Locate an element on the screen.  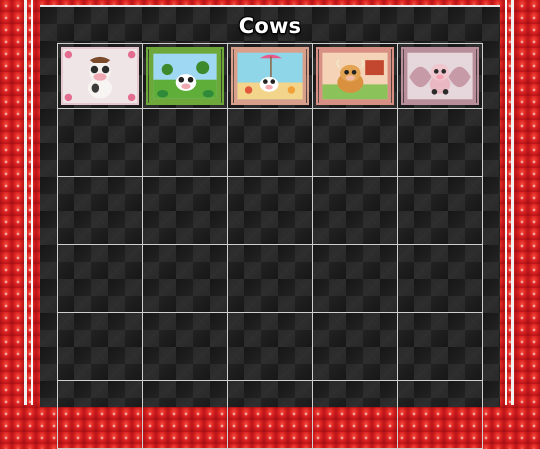
pink-calf-thumbnail is located at coordinates (440, 76).